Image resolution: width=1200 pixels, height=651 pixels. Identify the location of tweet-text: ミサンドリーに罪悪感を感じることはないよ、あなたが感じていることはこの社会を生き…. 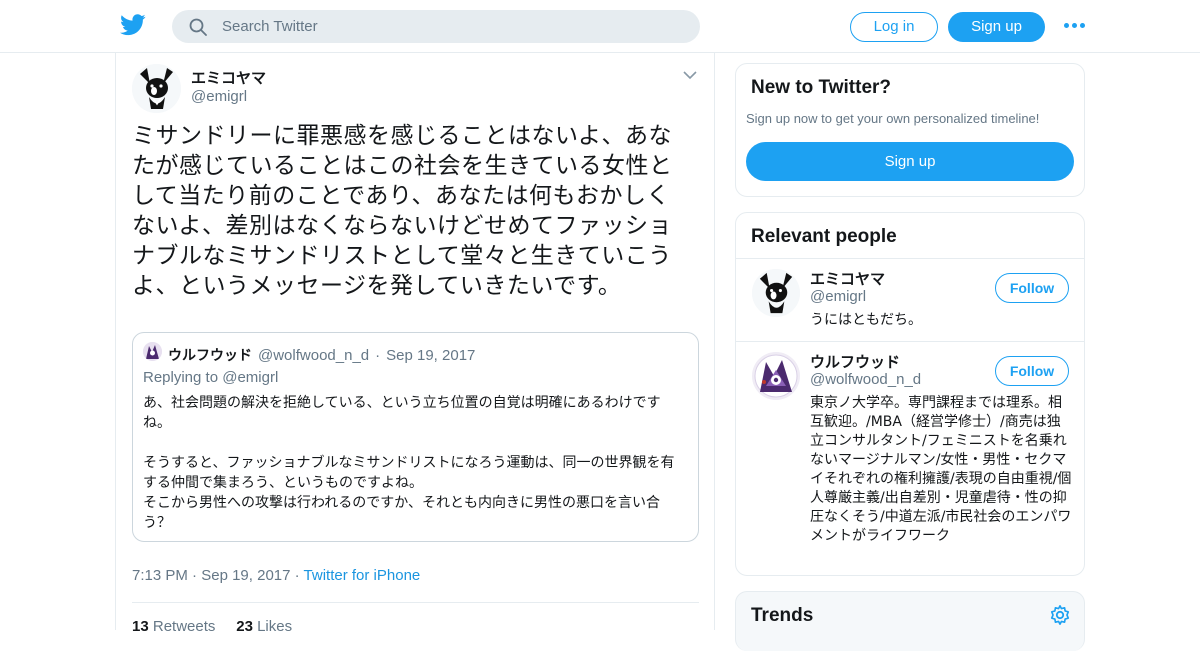
(402, 211).